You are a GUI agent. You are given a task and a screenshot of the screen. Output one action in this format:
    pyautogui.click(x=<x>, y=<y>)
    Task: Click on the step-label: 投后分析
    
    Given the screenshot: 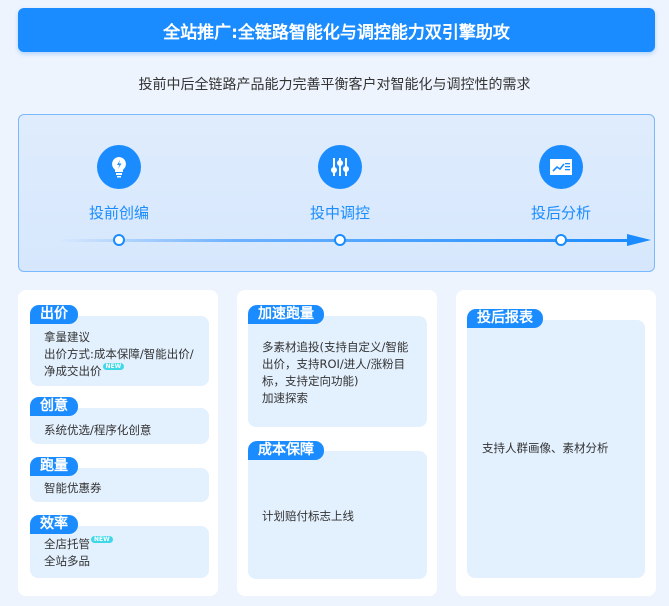 What is the action you would take?
    pyautogui.click(x=560, y=213)
    